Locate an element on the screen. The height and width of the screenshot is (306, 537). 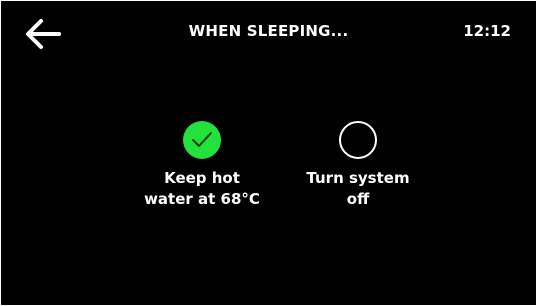
option-label: Keep hot water at 68°C is located at coordinates (202, 188).